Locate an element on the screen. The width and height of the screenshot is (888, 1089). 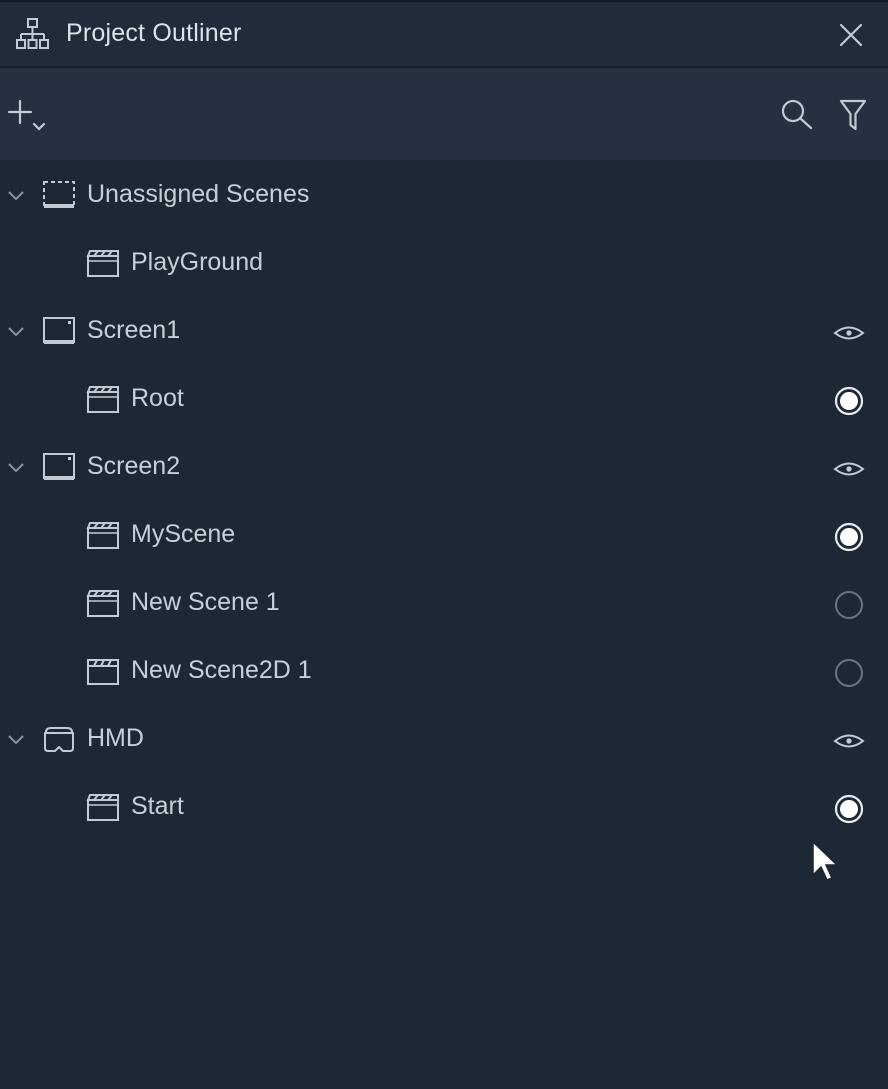
tree-item-label: PlayGround is located at coordinates (197, 262).